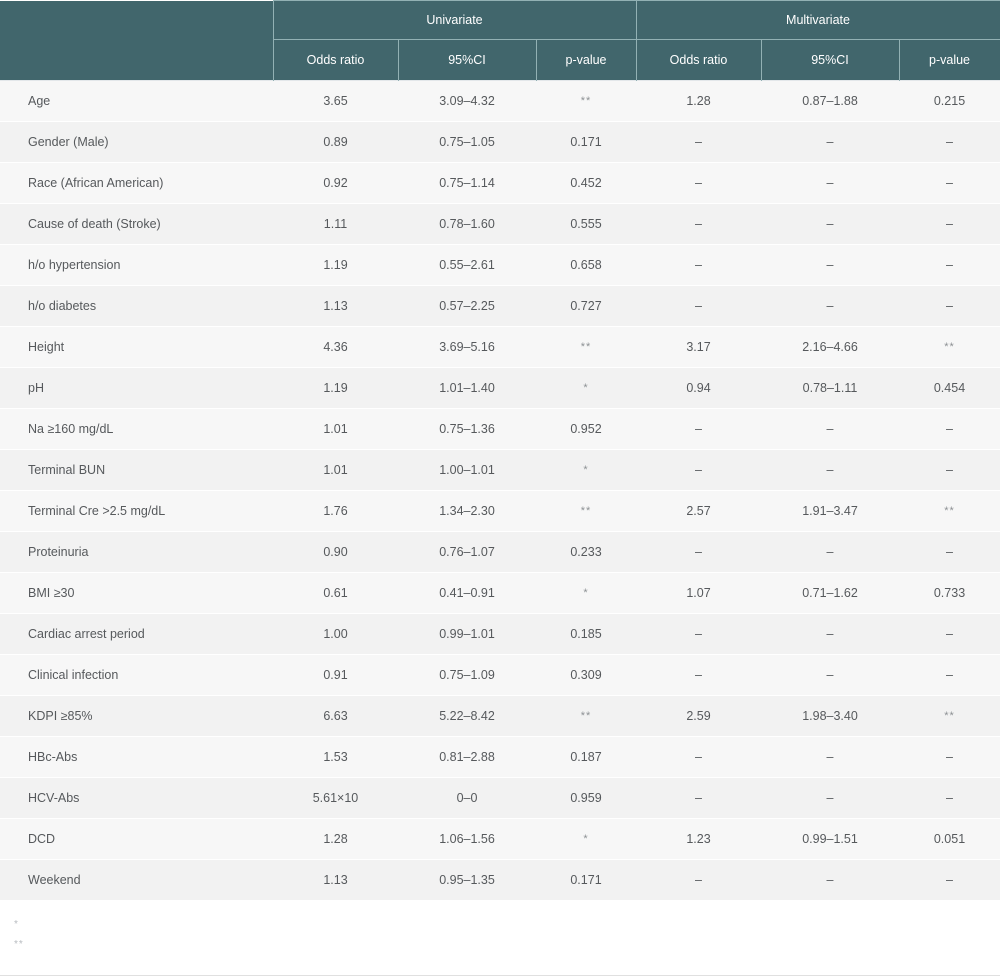 This screenshot has width=1000, height=976. What do you see at coordinates (136, 142) in the screenshot?
I see `row-label: Gender (Male)` at bounding box center [136, 142].